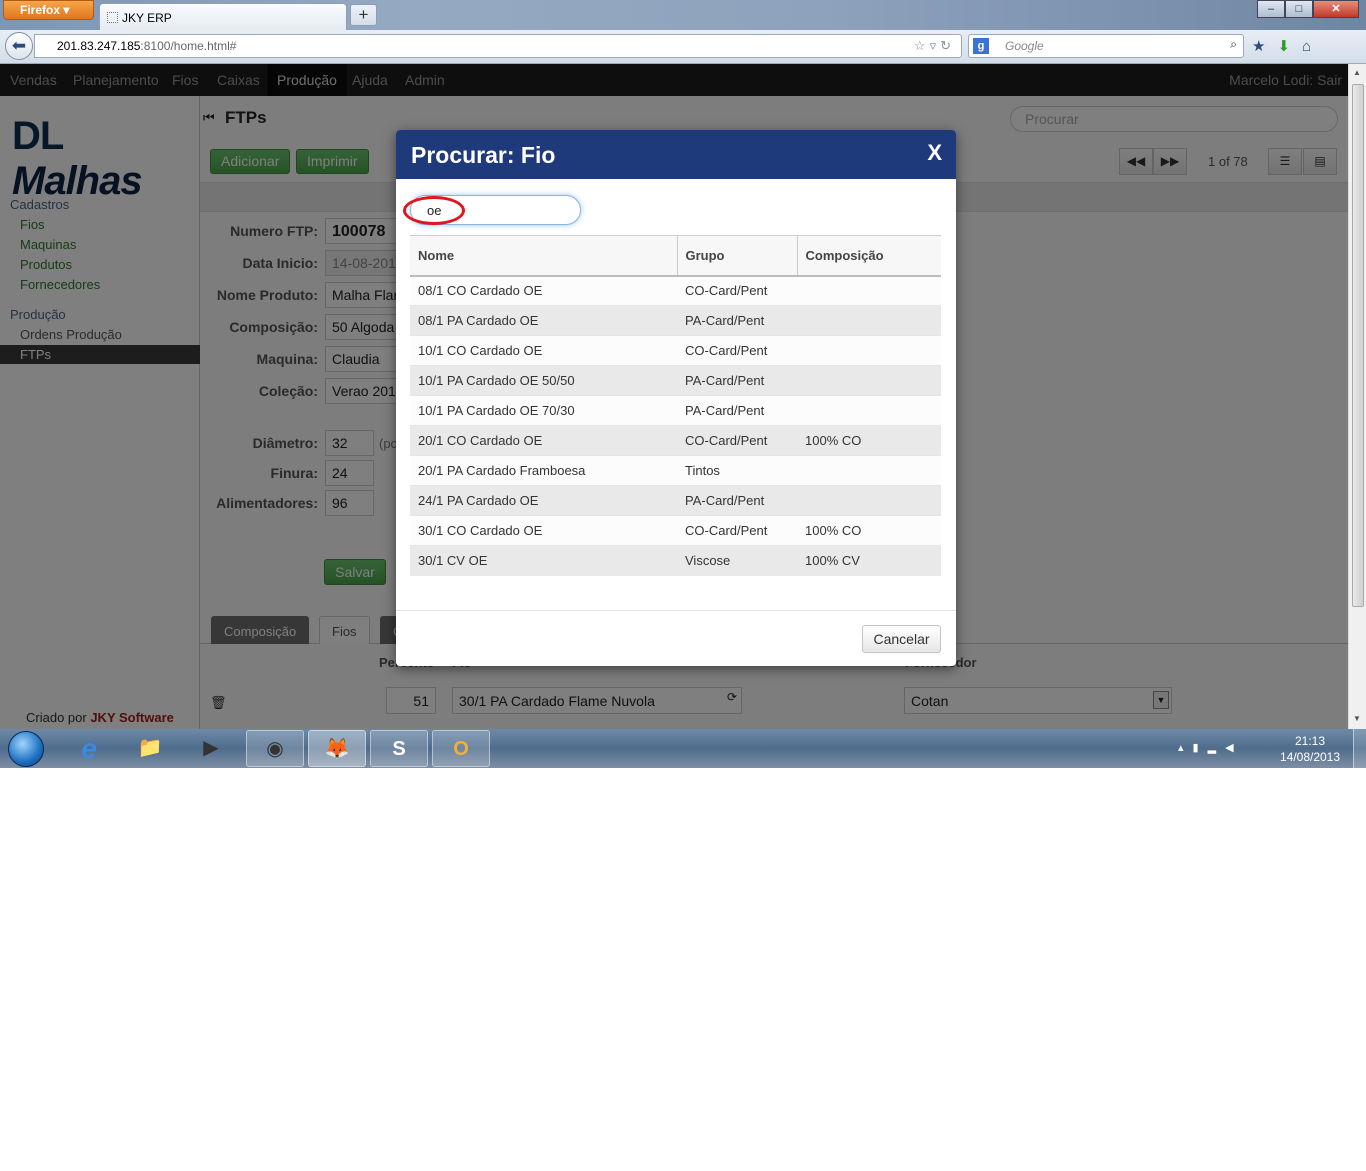 This screenshot has height=1171, width=1366. What do you see at coordinates (1312, 46) in the screenshot?
I see `home-icon: ⌂` at bounding box center [1312, 46].